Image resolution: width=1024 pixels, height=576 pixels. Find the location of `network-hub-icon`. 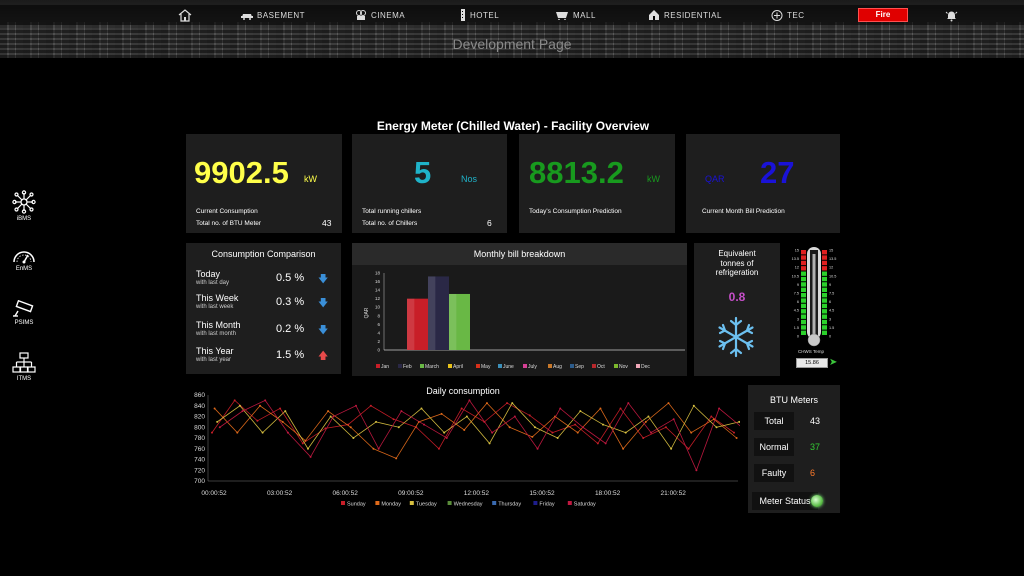

network-hub-icon is located at coordinates (24, 202).